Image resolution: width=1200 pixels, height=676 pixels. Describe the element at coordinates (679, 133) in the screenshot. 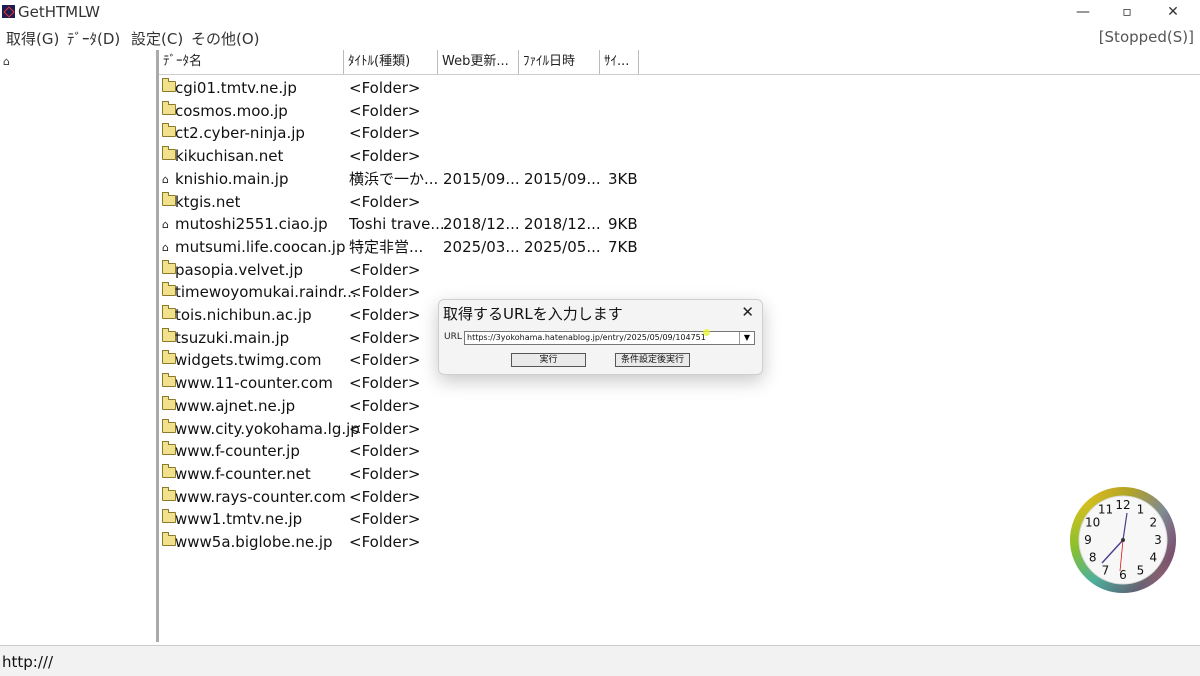

I see `list-item: ct2.cyber-ninja.jp <Folder>` at that location.